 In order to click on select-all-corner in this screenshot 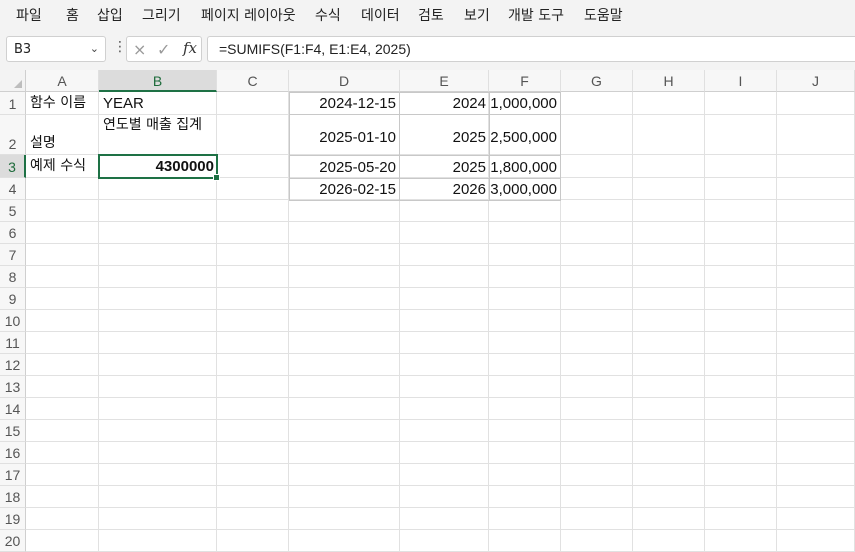, I will do `click(13, 81)`.